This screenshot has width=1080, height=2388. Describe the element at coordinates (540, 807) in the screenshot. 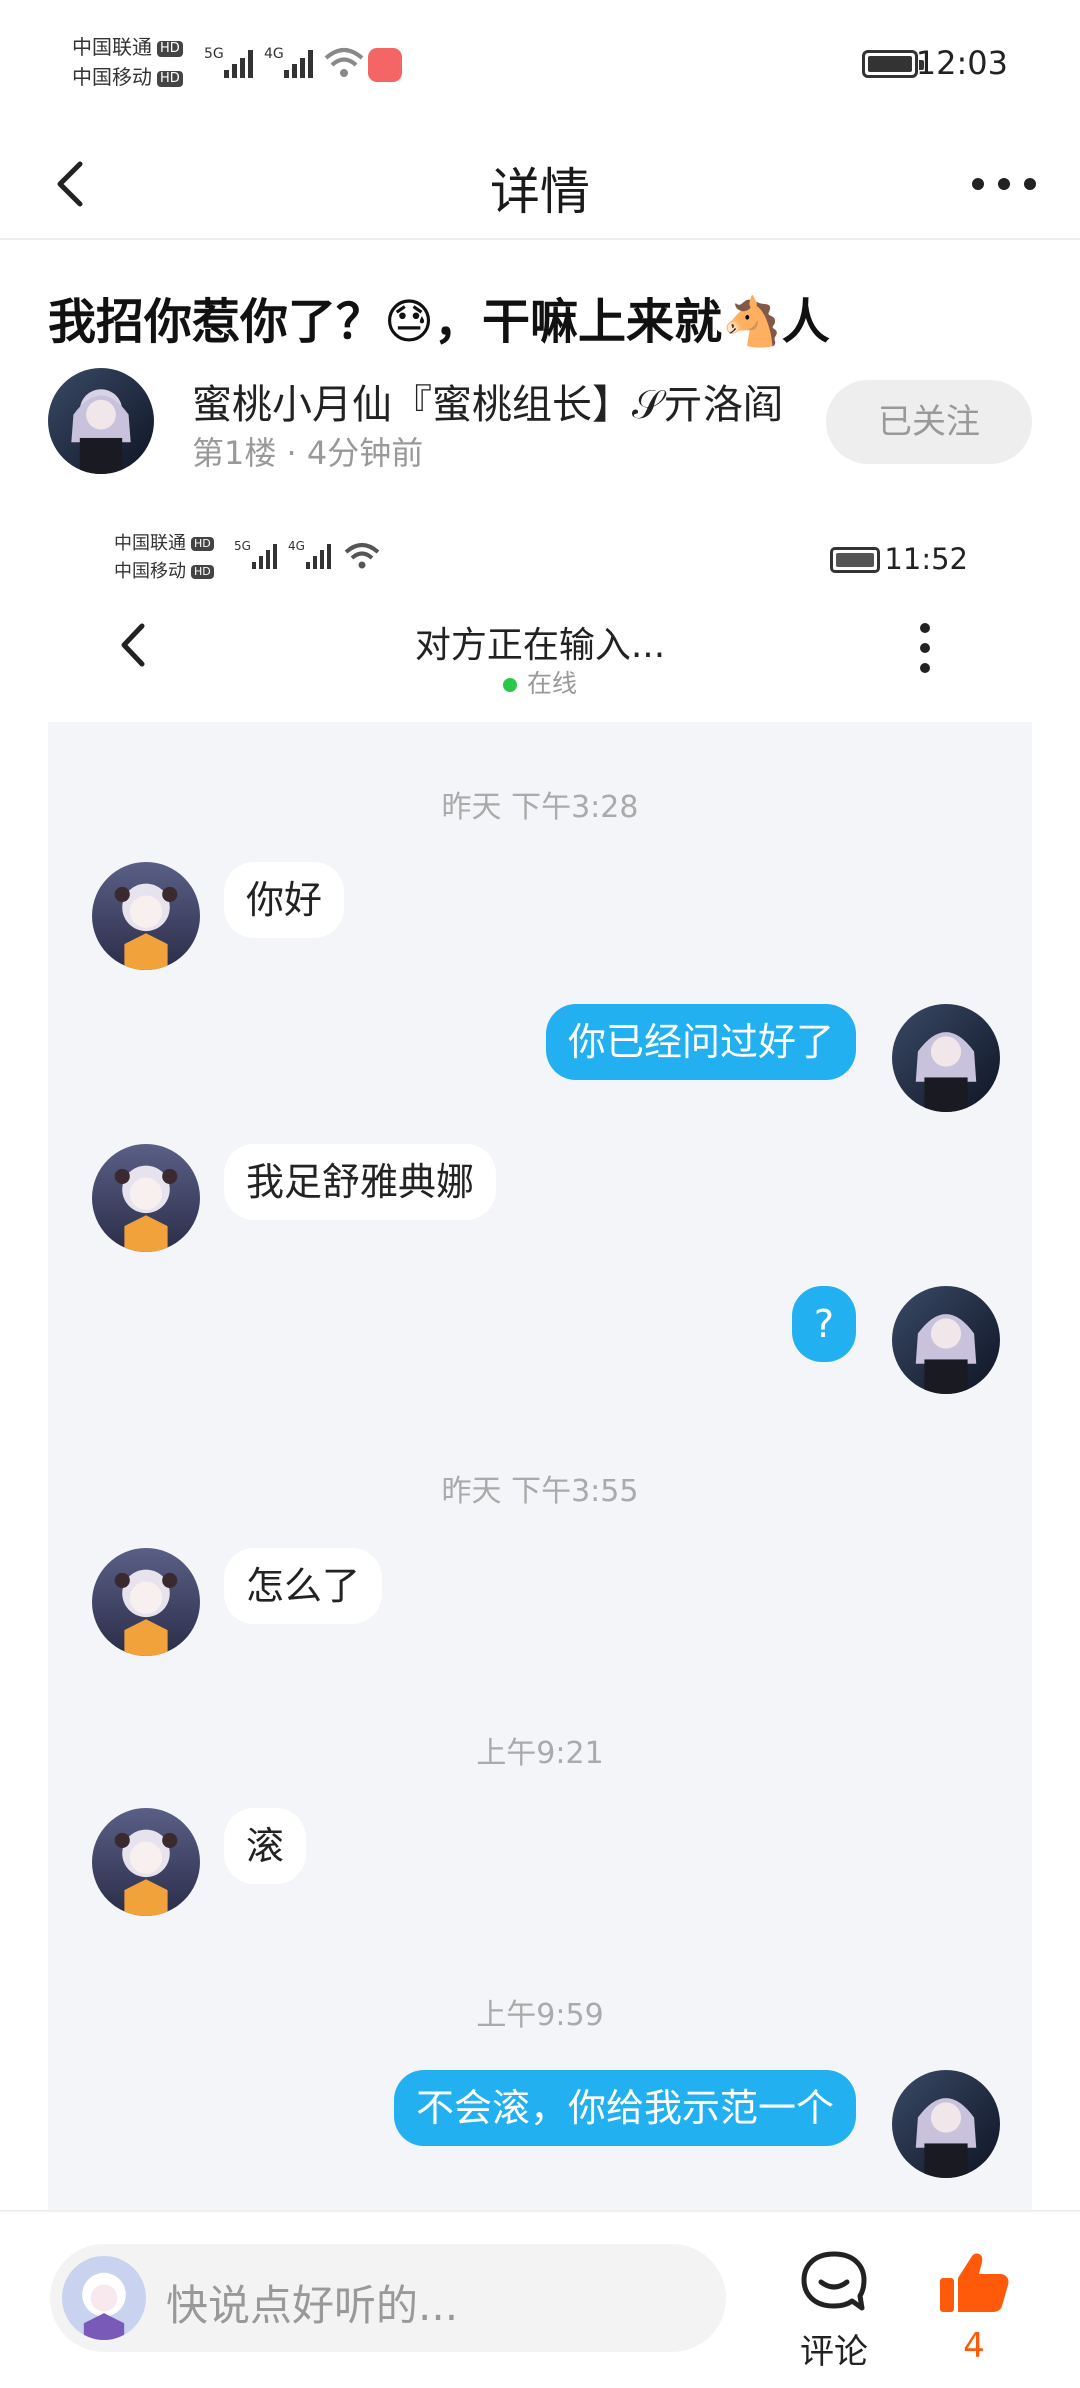

I see `timestamp: 昨天 下午3:28` at that location.